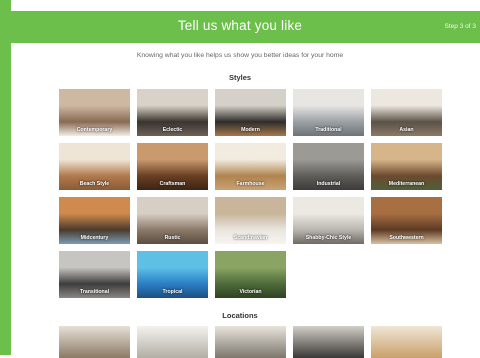 This screenshot has height=358, width=480. I want to click on style-label: Craftsman, so click(172, 184).